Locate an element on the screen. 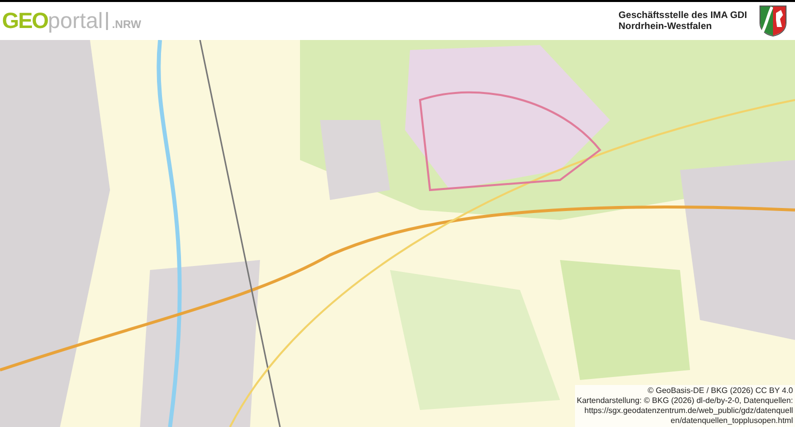 This screenshot has width=795, height=427. coat-of-arms-icon is located at coordinates (773, 21).